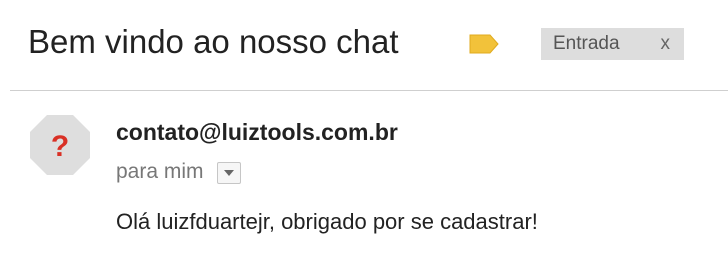  Describe the element at coordinates (484, 44) in the screenshot. I see `label-tag-icon` at that location.